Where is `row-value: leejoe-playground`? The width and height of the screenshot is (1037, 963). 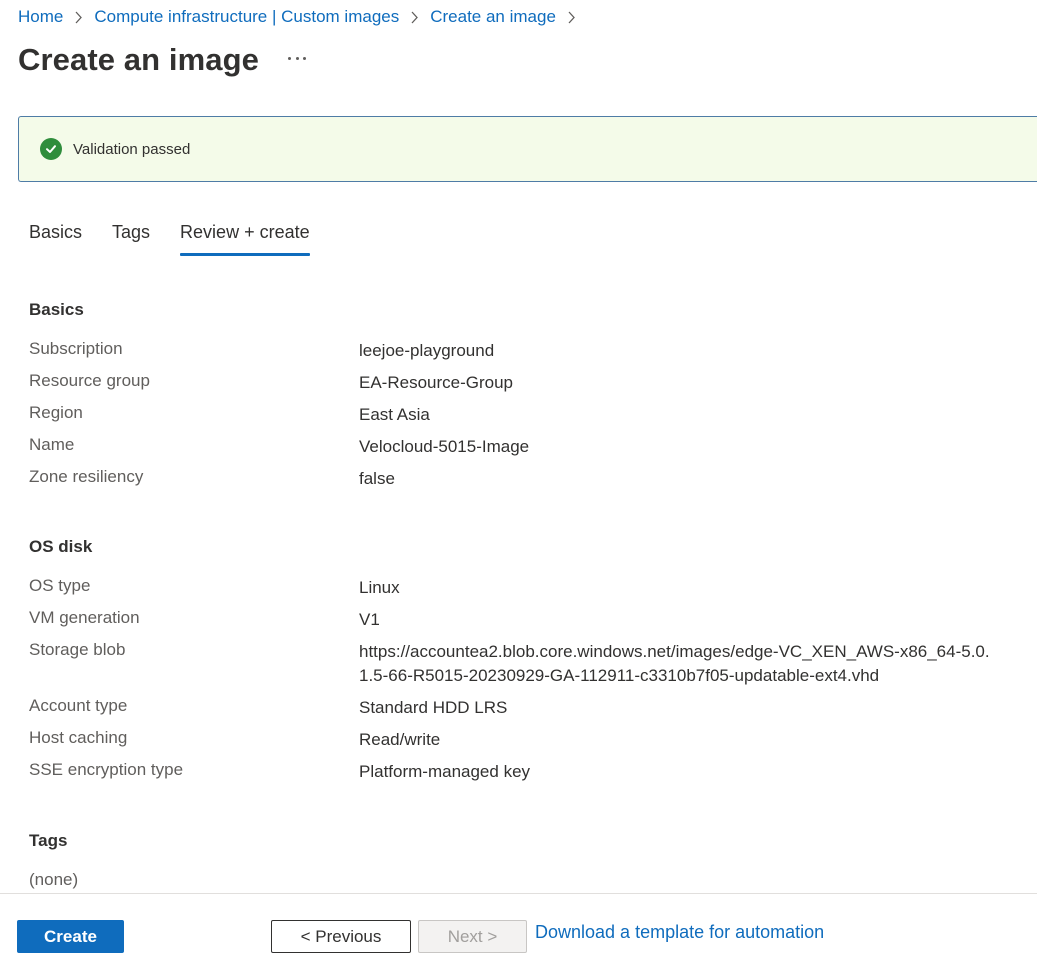
row-value: leejoe-playground is located at coordinates (427, 350).